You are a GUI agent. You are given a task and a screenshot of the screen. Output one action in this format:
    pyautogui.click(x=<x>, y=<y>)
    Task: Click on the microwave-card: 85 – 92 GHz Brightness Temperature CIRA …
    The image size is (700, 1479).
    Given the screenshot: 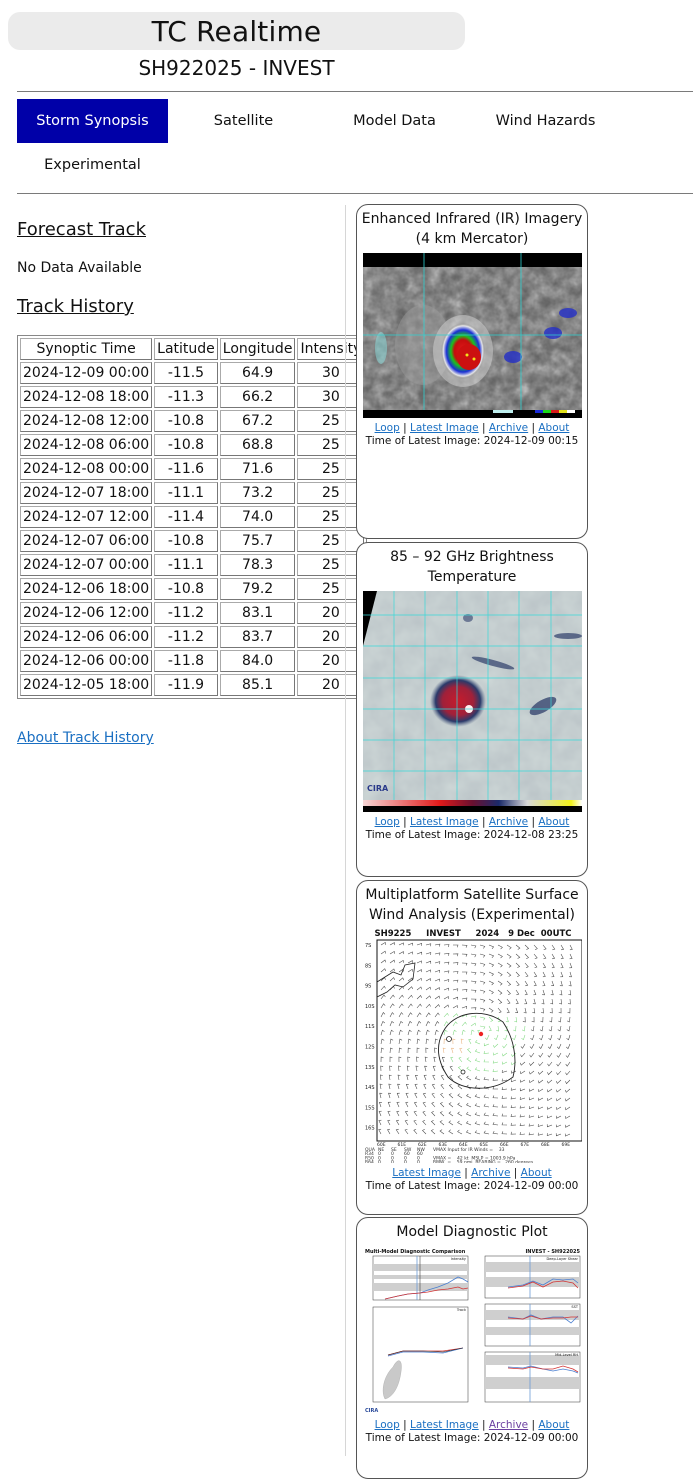 What is the action you would take?
    pyautogui.click(x=472, y=709)
    